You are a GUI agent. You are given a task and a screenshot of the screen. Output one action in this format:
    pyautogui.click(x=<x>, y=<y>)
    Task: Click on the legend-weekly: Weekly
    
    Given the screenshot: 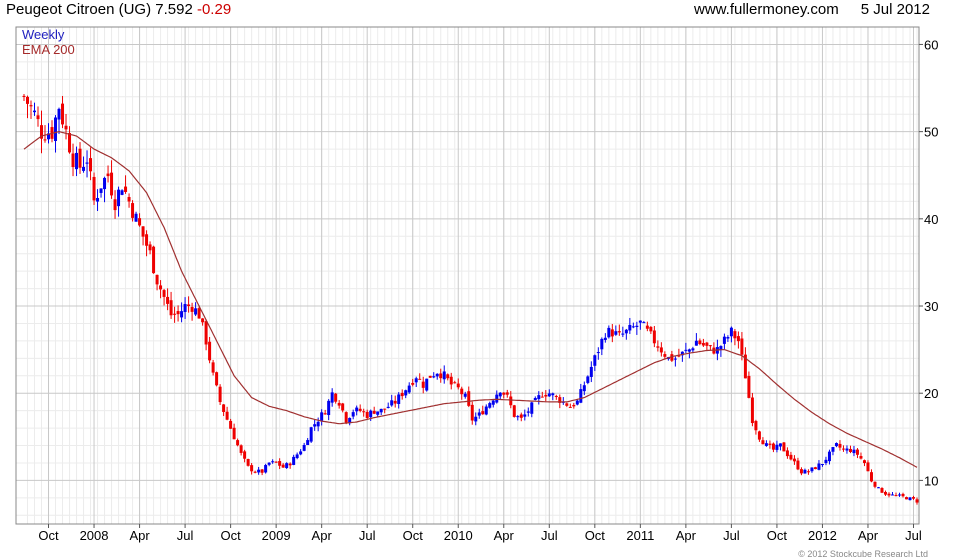 What is the action you would take?
    pyautogui.click(x=43, y=34)
    